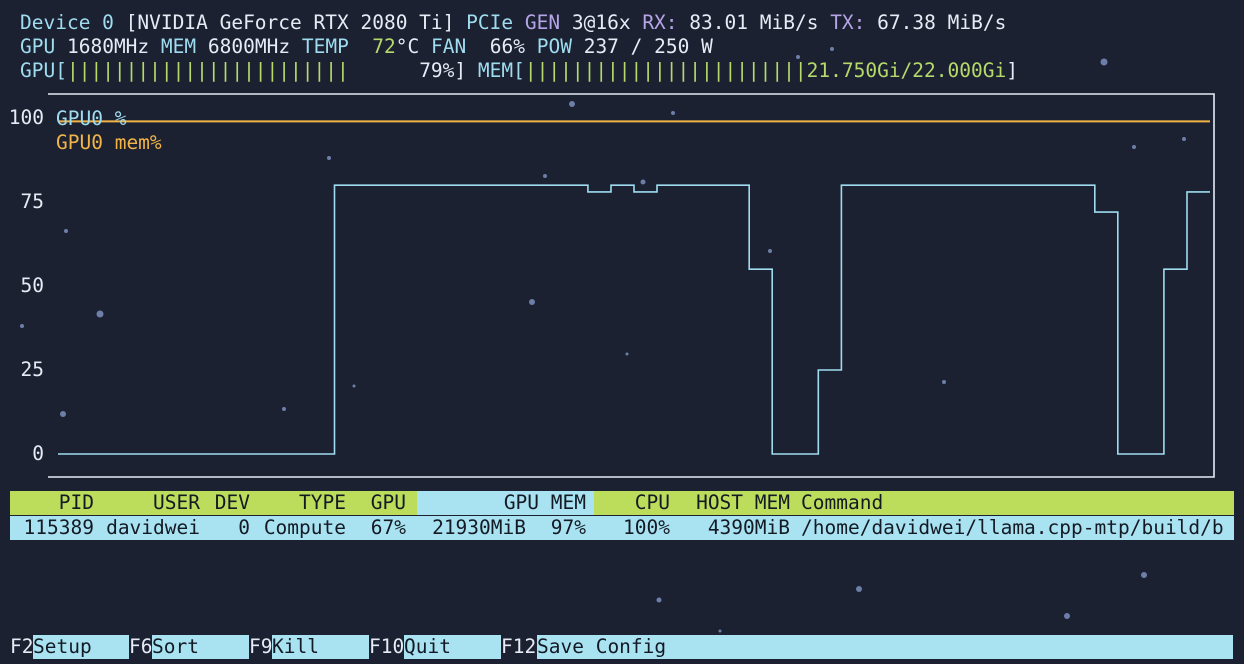  What do you see at coordinates (320, 647) in the screenshot?
I see `kill-button: Kill` at bounding box center [320, 647].